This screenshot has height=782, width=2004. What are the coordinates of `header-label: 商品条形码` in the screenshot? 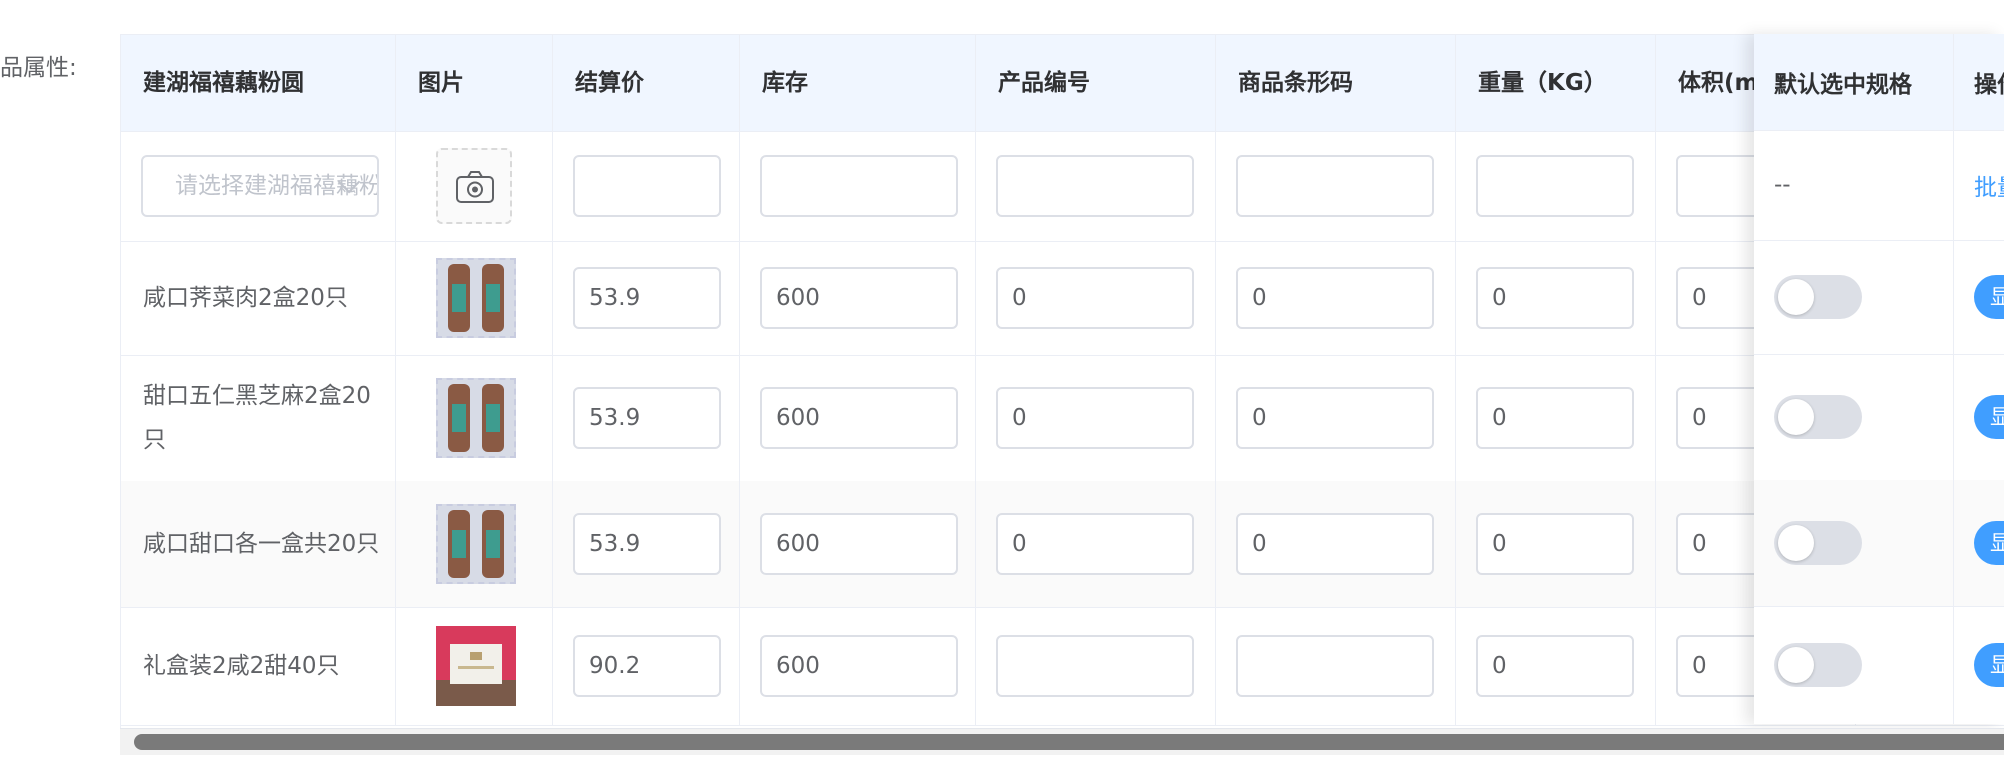 It's located at (1295, 83).